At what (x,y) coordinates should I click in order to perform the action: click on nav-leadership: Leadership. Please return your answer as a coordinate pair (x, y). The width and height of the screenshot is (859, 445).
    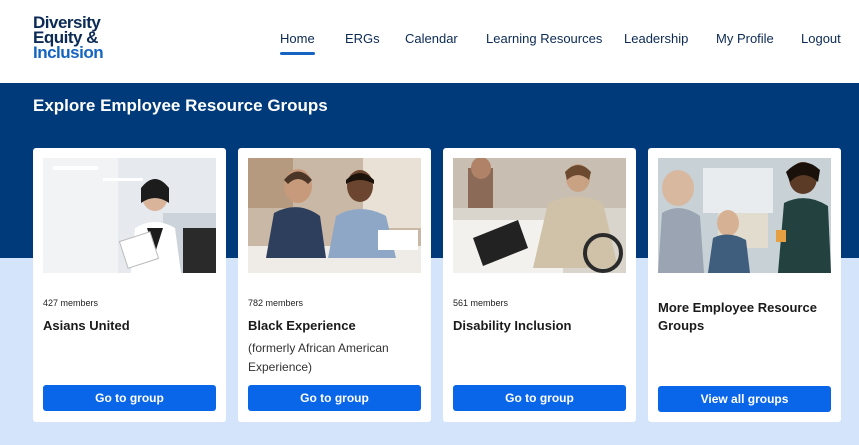
    Looking at the image, I should click on (656, 38).